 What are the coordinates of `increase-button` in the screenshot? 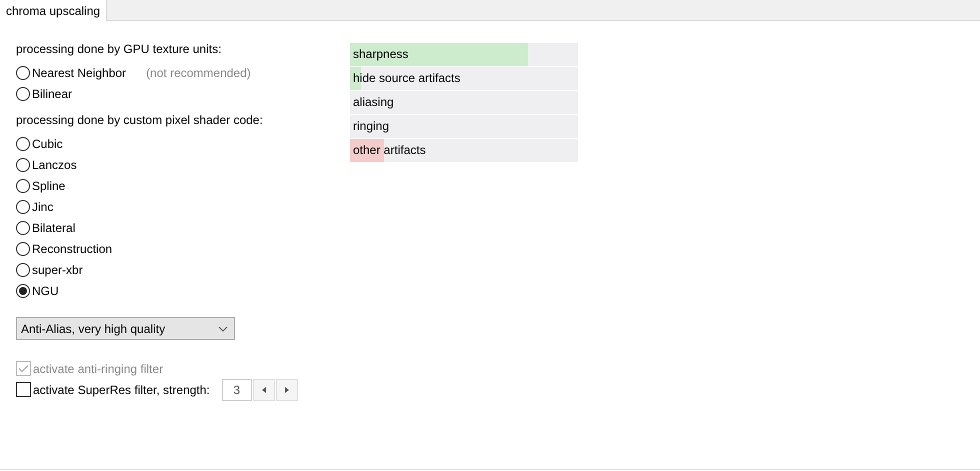 It's located at (287, 389).